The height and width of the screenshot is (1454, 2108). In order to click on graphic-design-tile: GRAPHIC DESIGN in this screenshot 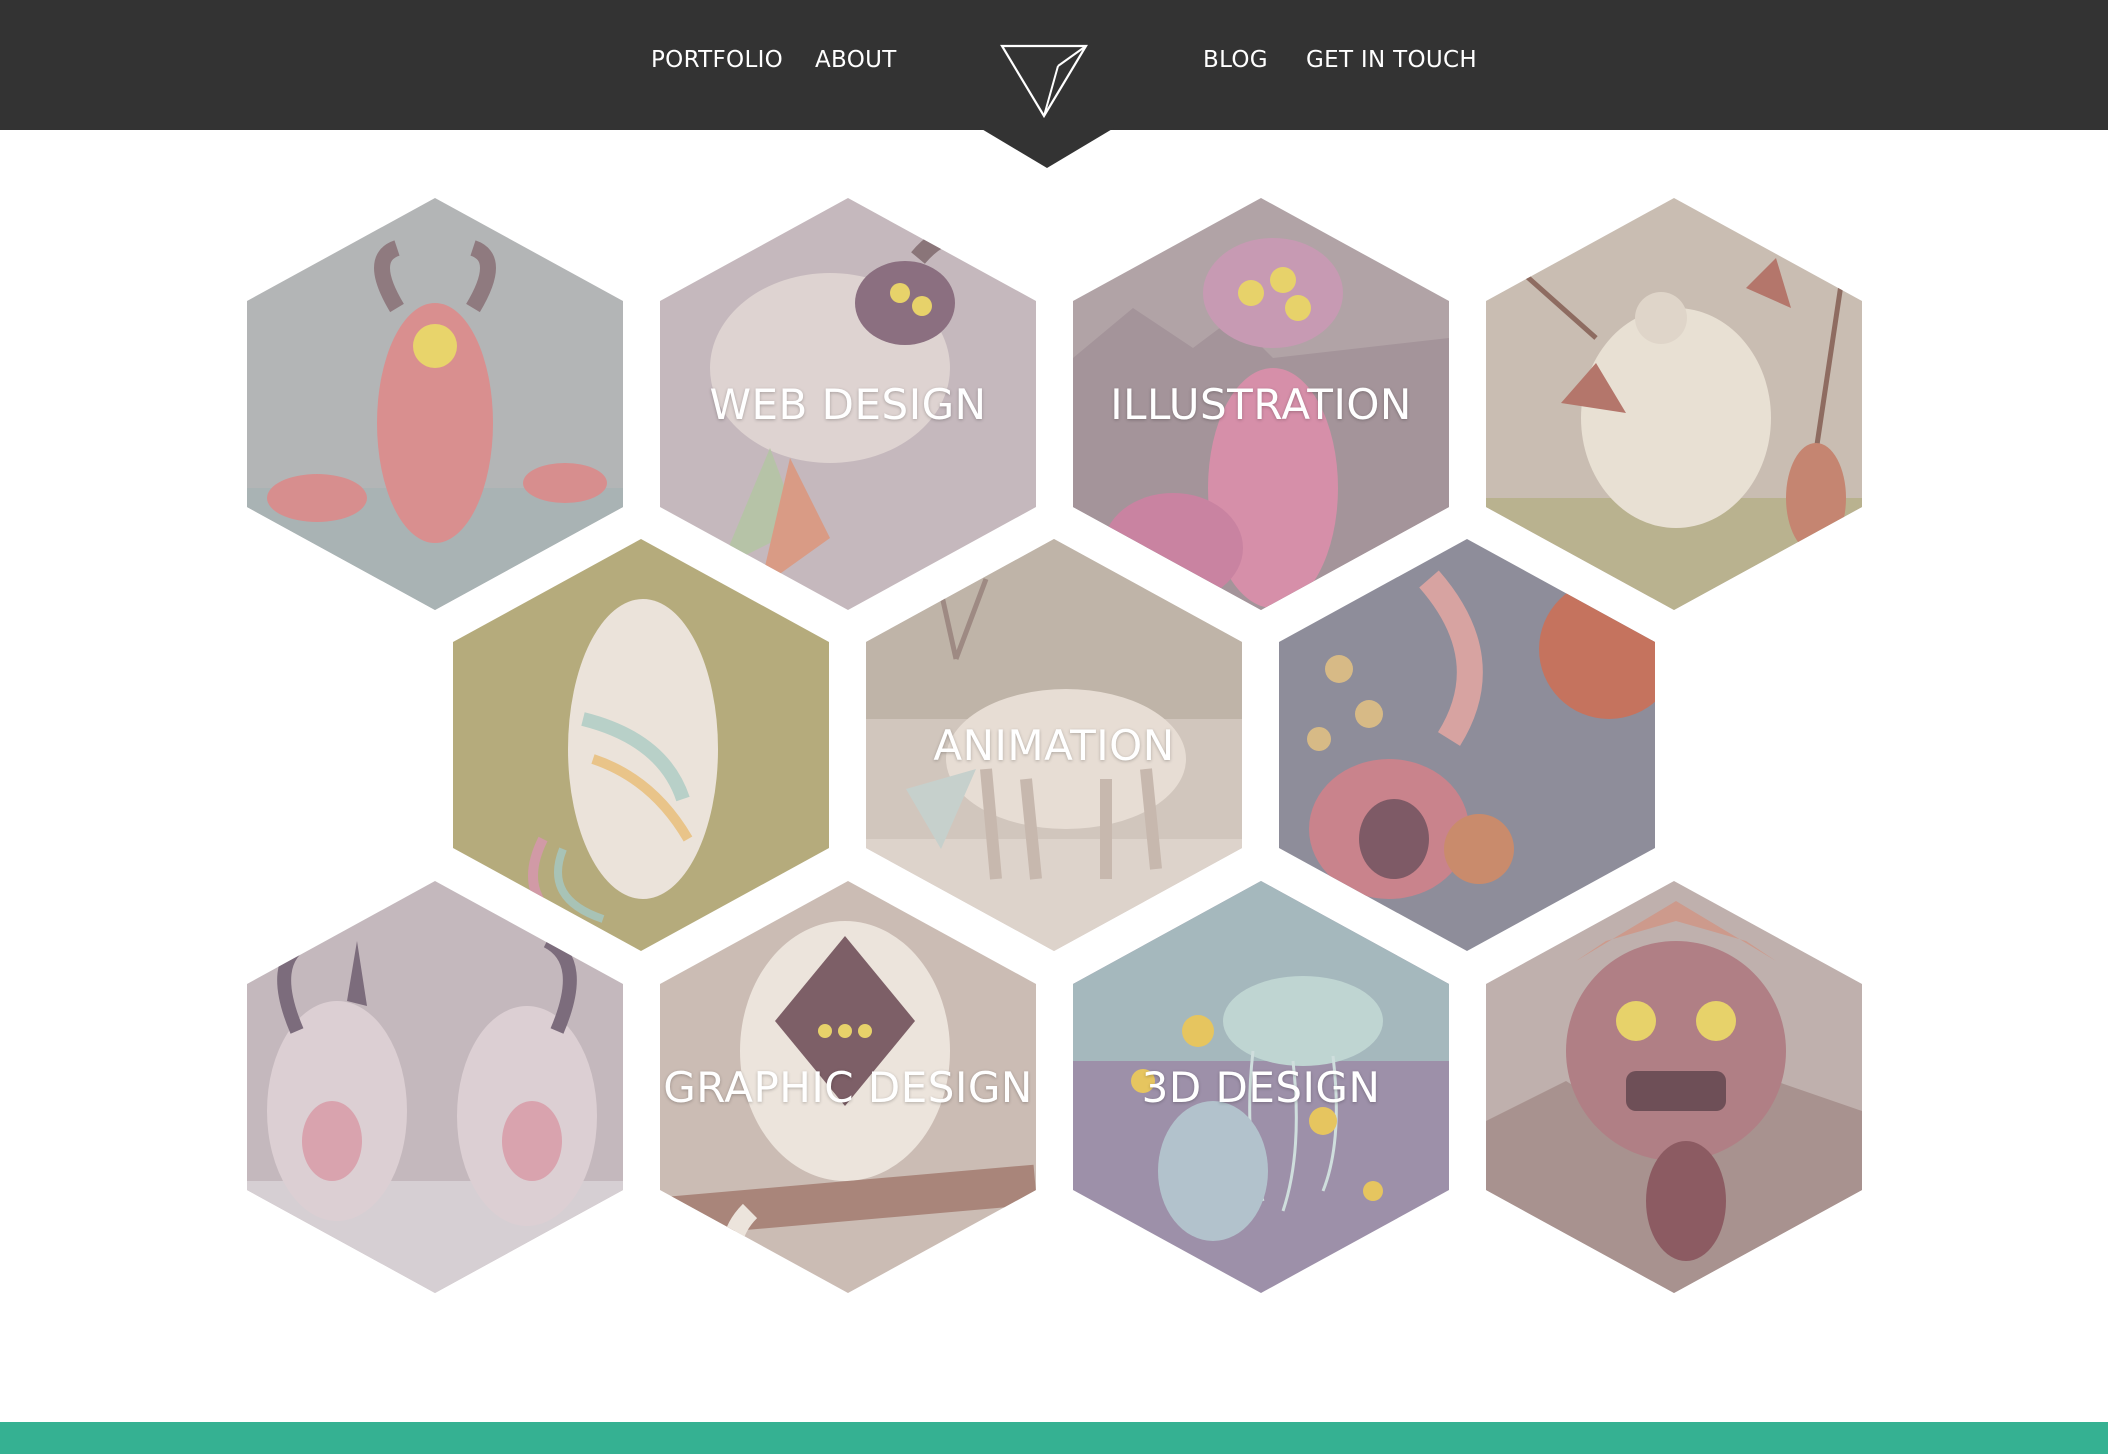, I will do `click(848, 1087)`.